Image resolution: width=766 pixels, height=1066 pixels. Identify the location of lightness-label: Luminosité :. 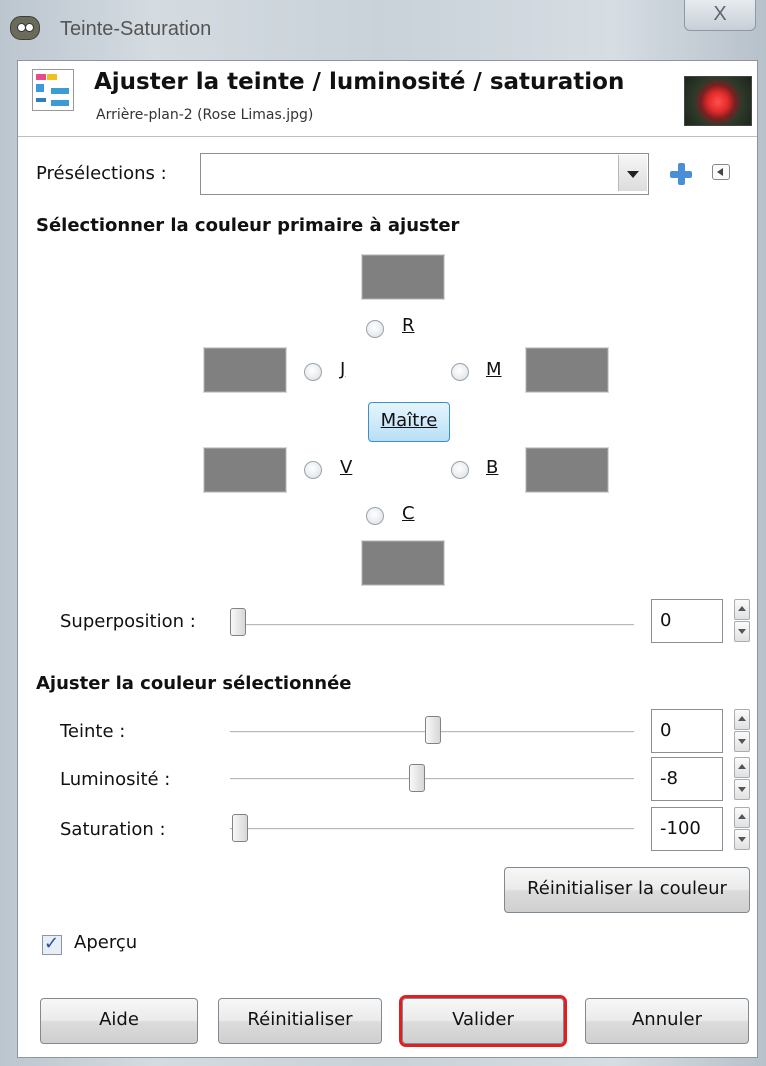
(115, 779).